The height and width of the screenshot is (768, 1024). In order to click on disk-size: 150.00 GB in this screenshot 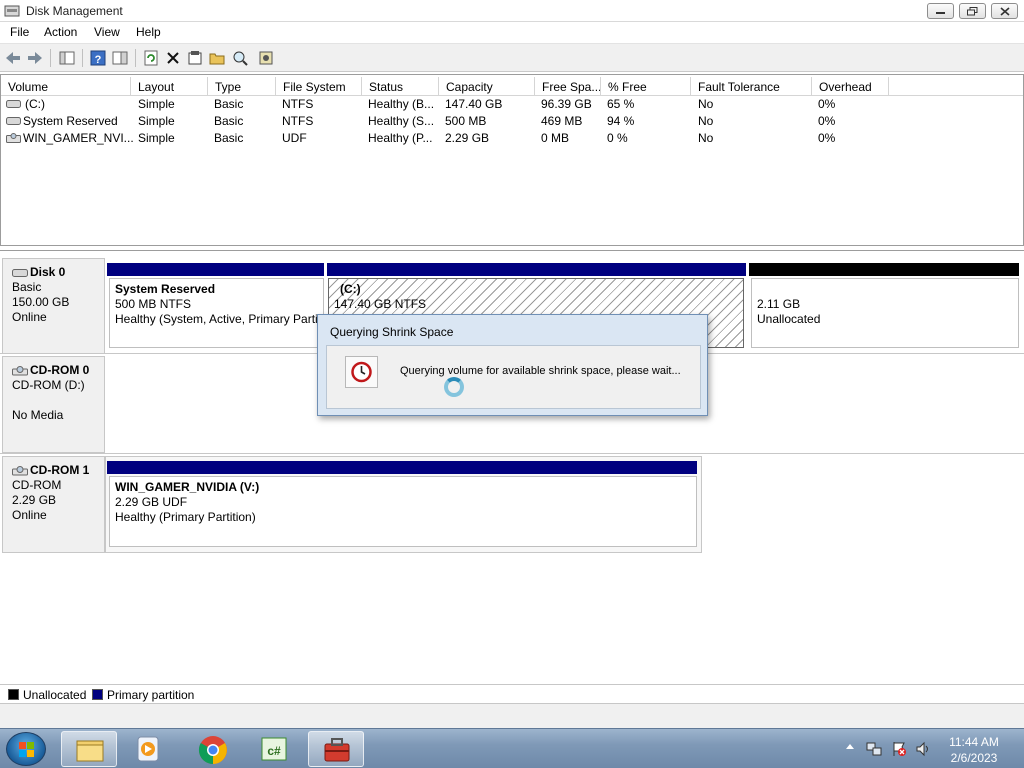, I will do `click(41, 302)`.